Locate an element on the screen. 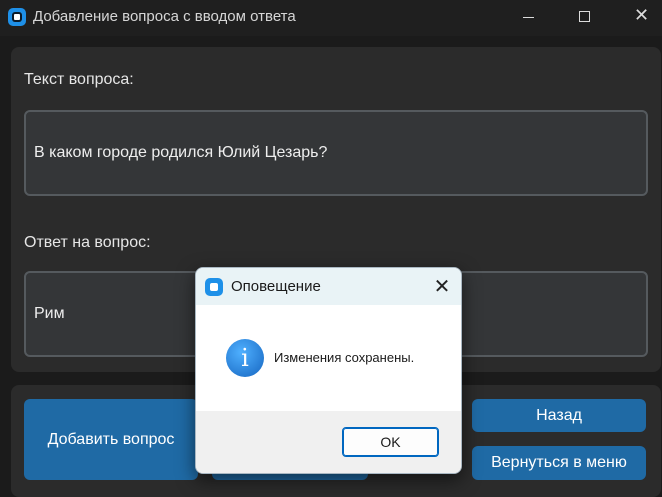  window-title: Добавление вопроса с вводом ответа is located at coordinates (164, 16).